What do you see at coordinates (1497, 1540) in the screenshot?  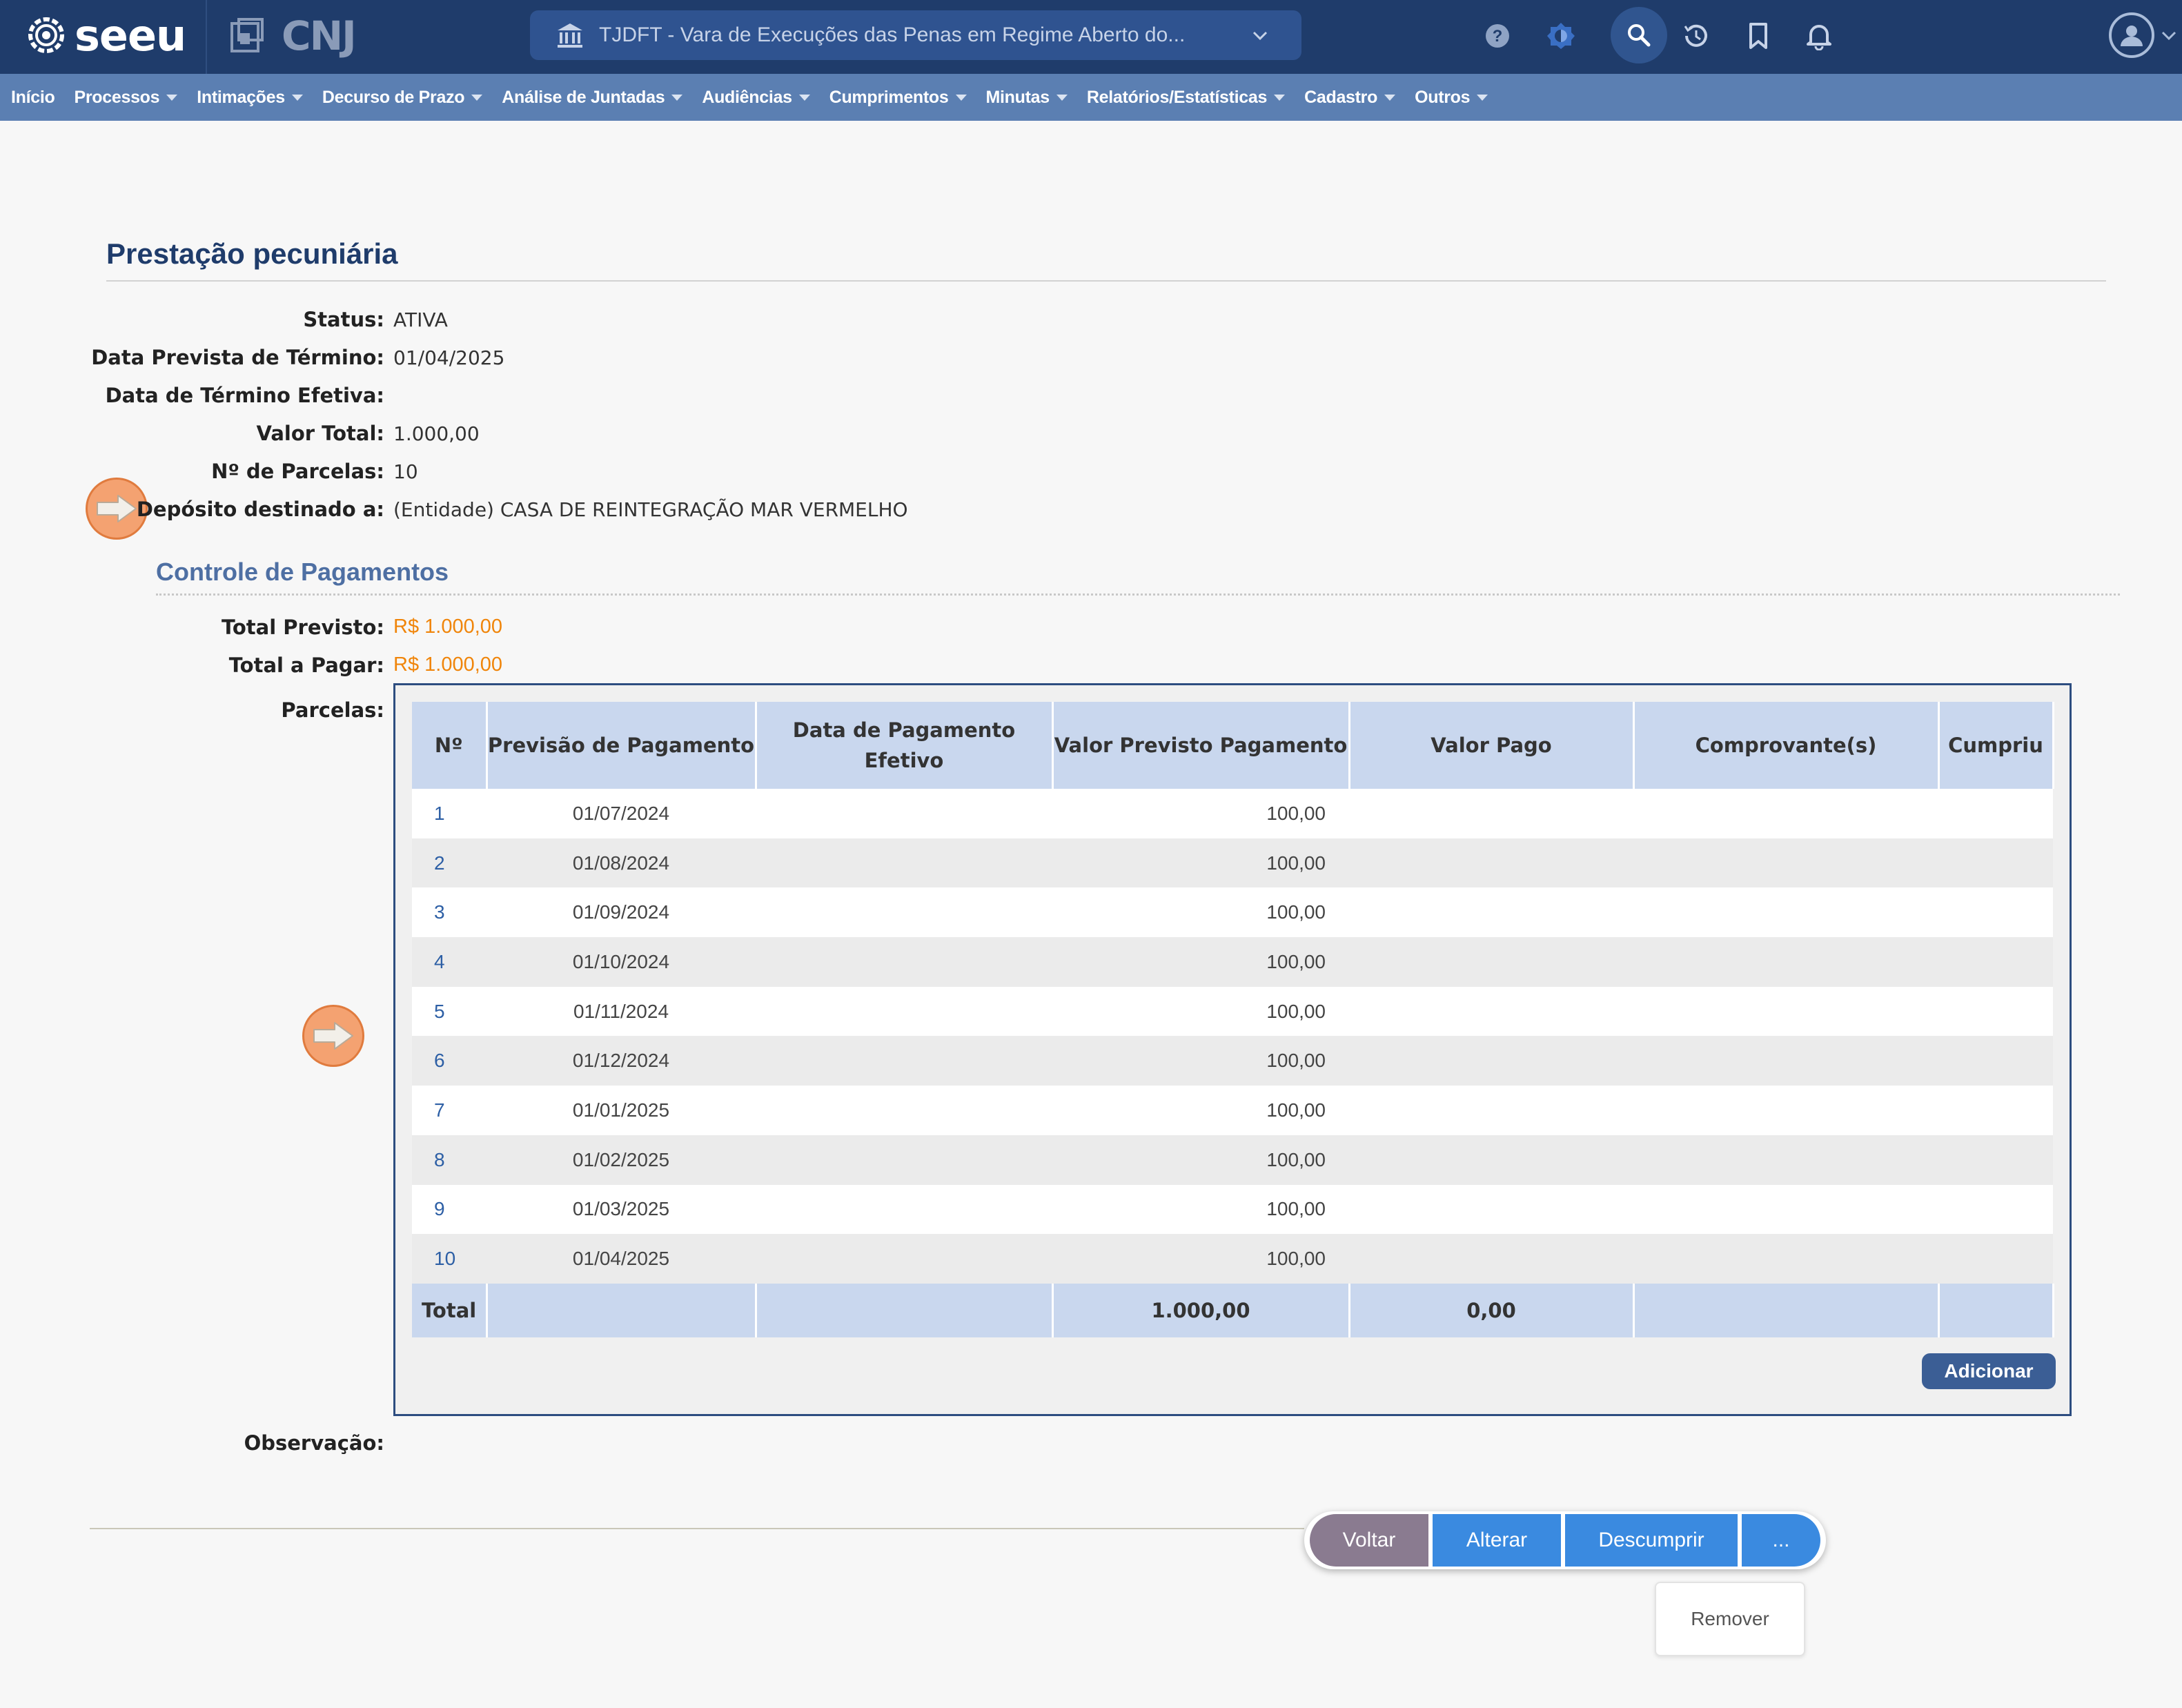 I see `edit-button: Alterar` at bounding box center [1497, 1540].